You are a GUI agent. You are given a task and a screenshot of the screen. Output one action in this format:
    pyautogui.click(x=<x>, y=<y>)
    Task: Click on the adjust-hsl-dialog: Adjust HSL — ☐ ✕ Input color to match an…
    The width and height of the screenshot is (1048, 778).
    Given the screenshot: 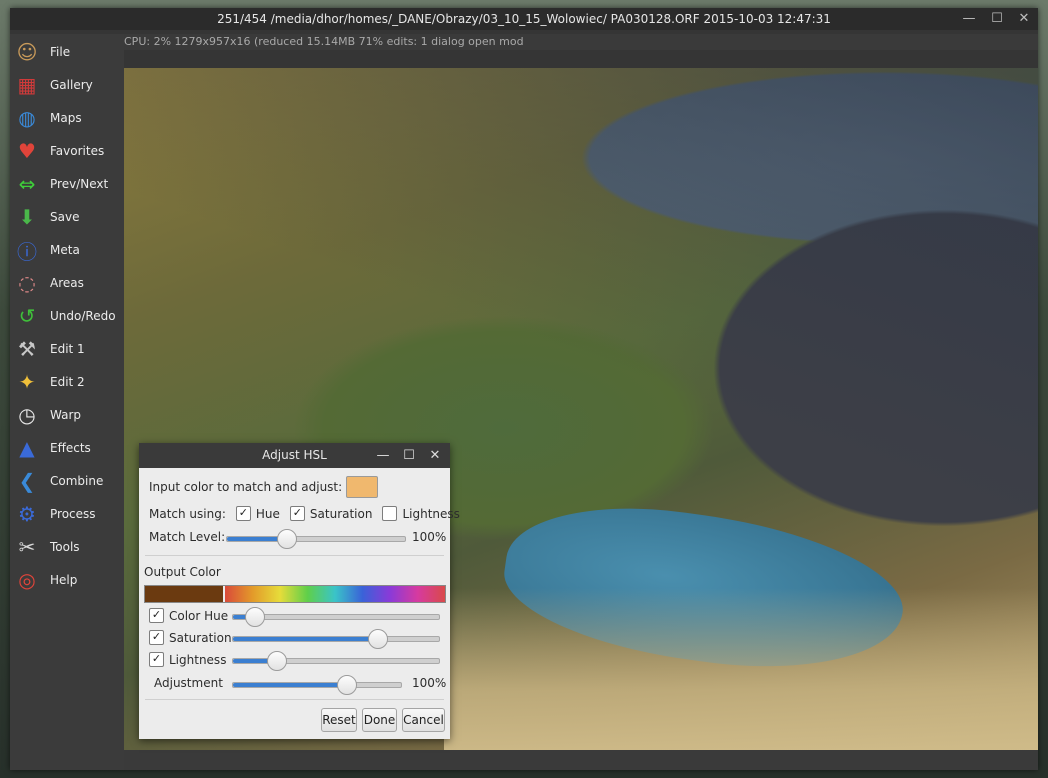 What is the action you would take?
    pyautogui.click(x=299, y=591)
    